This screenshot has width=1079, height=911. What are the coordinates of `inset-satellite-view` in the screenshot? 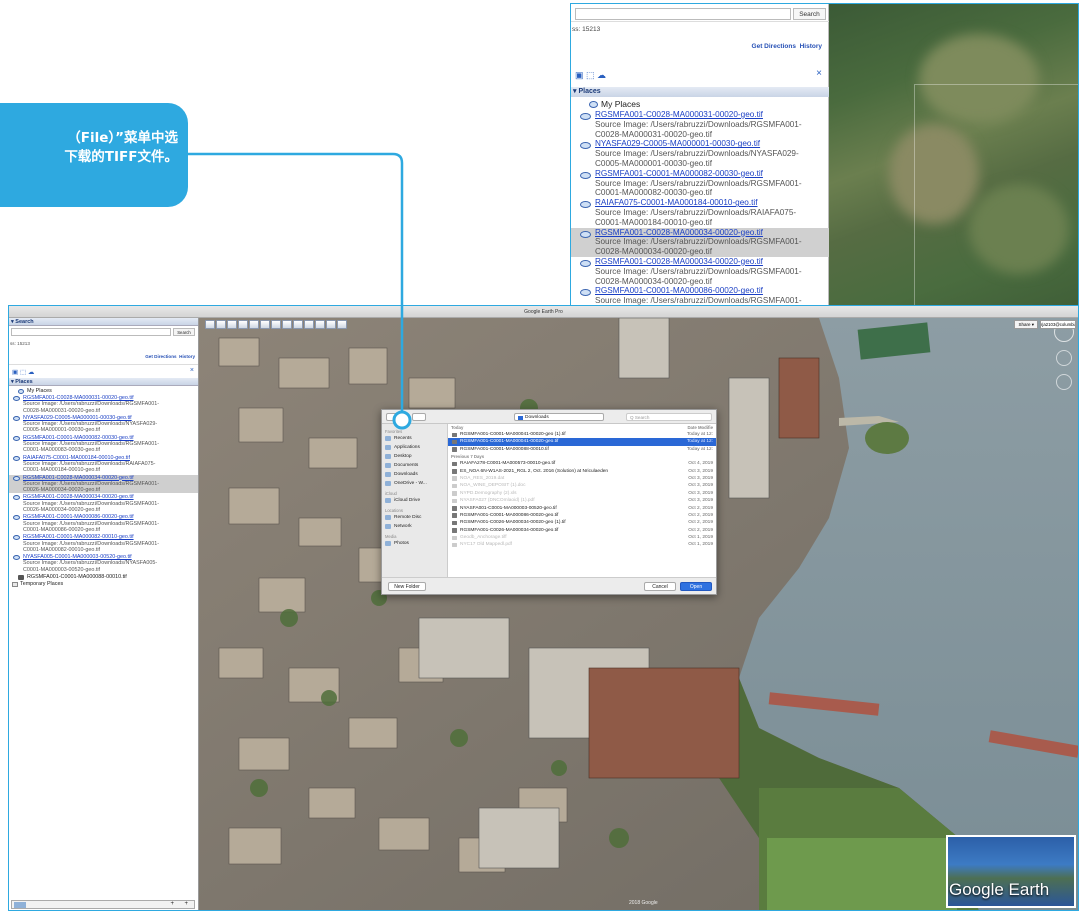 It's located at (953, 159).